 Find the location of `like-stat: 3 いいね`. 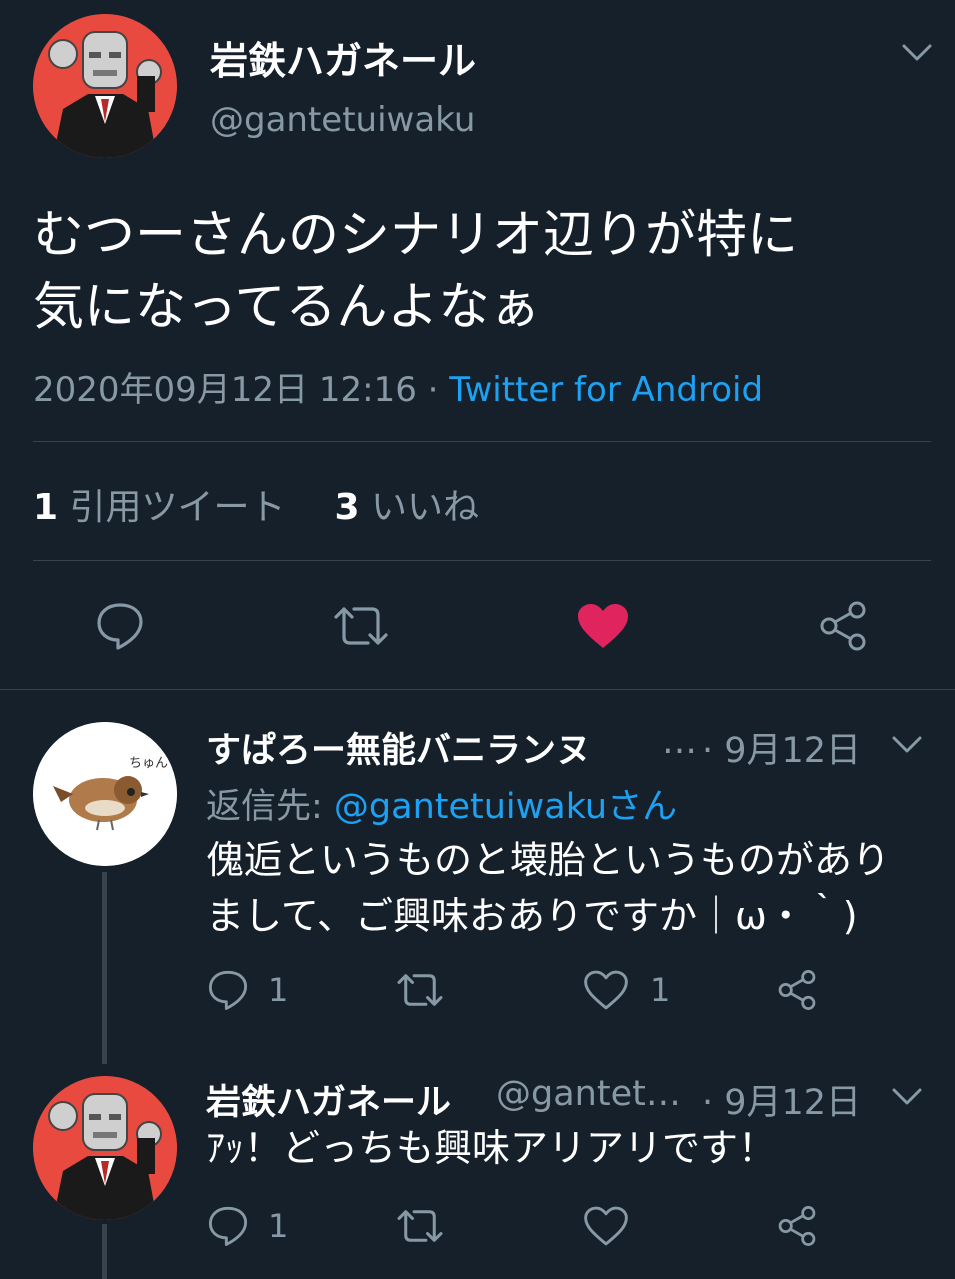

like-stat: 3 いいね is located at coordinates (406, 507).